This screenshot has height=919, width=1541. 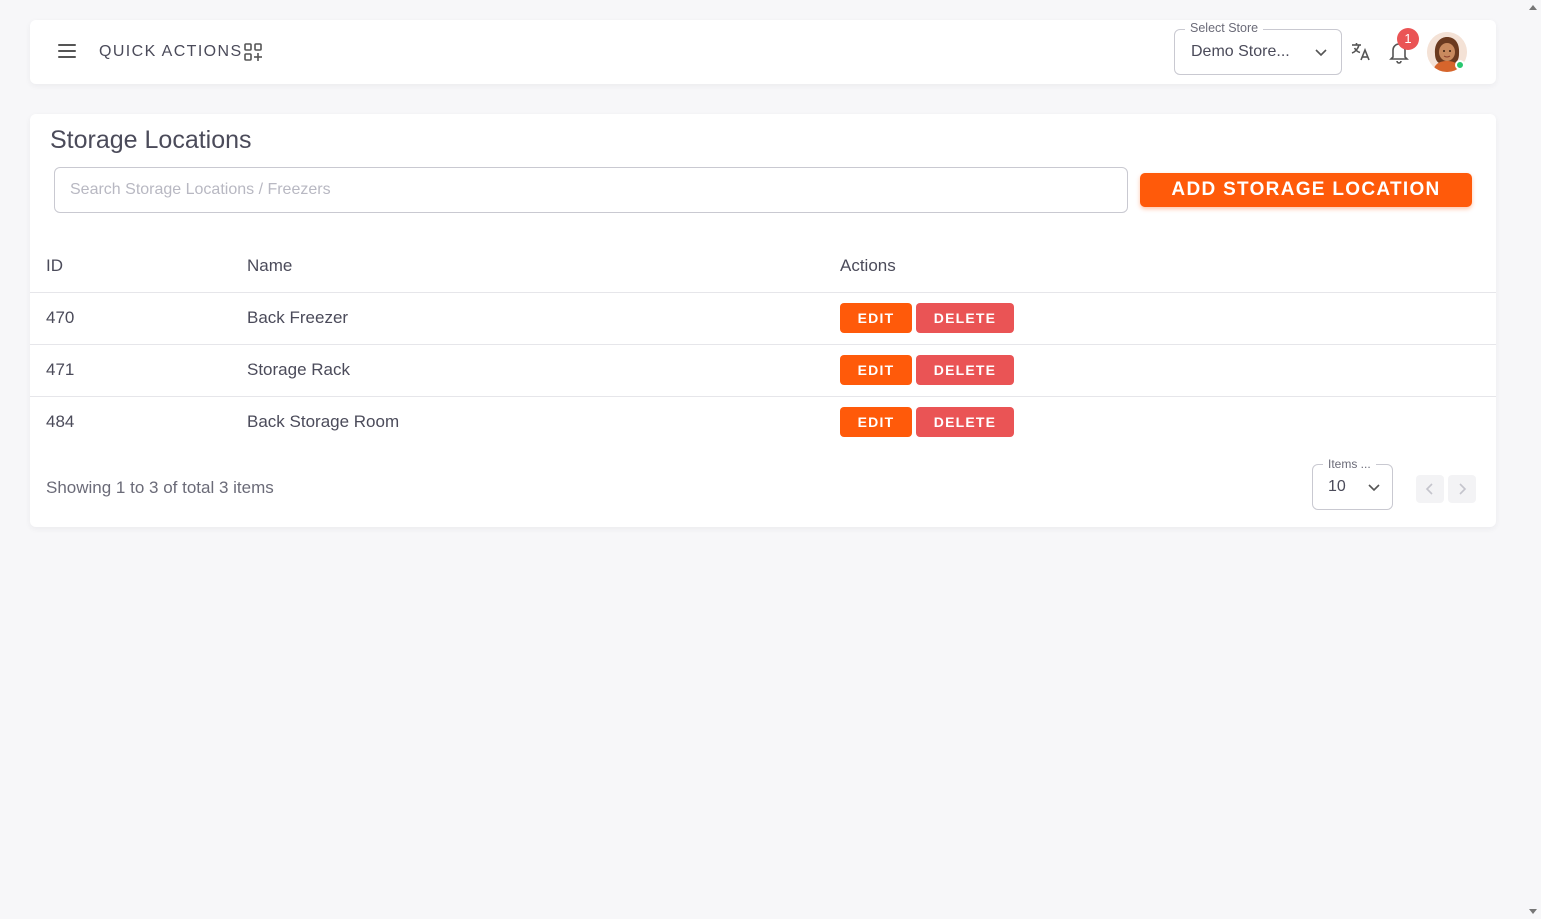 I want to click on table-header-row: ID Name Actions, so click(x=763, y=266).